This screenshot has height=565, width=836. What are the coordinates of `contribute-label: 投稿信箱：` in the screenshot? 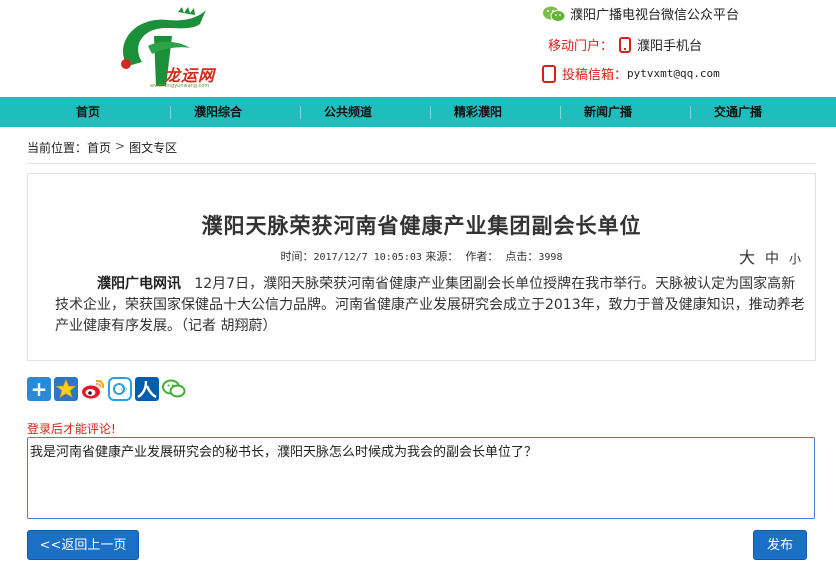 It's located at (595, 75).